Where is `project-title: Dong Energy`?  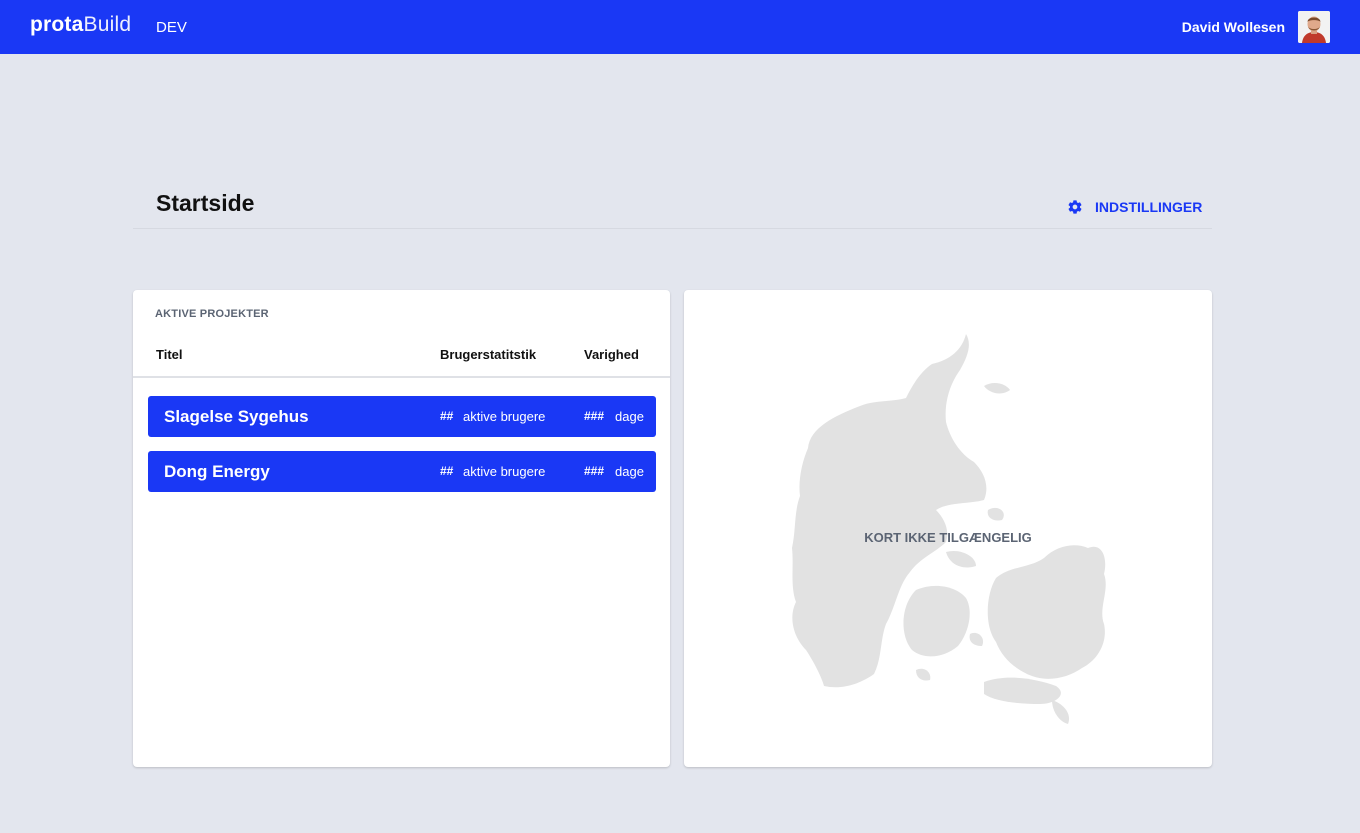
project-title: Dong Energy is located at coordinates (217, 471).